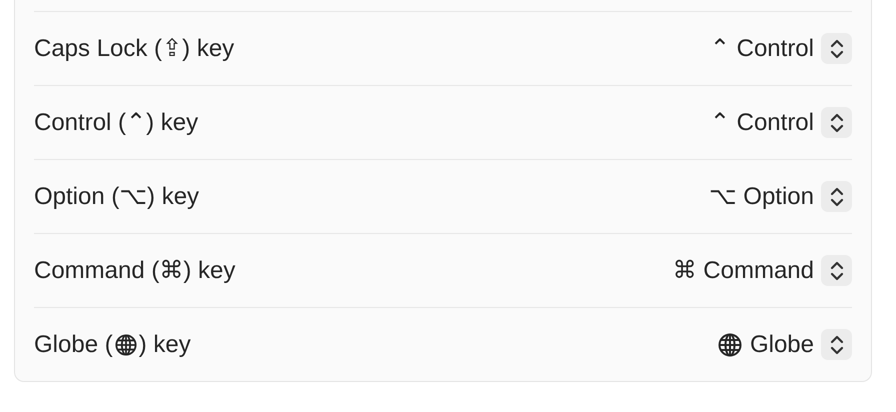  I want to click on key-label: Command (⌘) key, so click(135, 270).